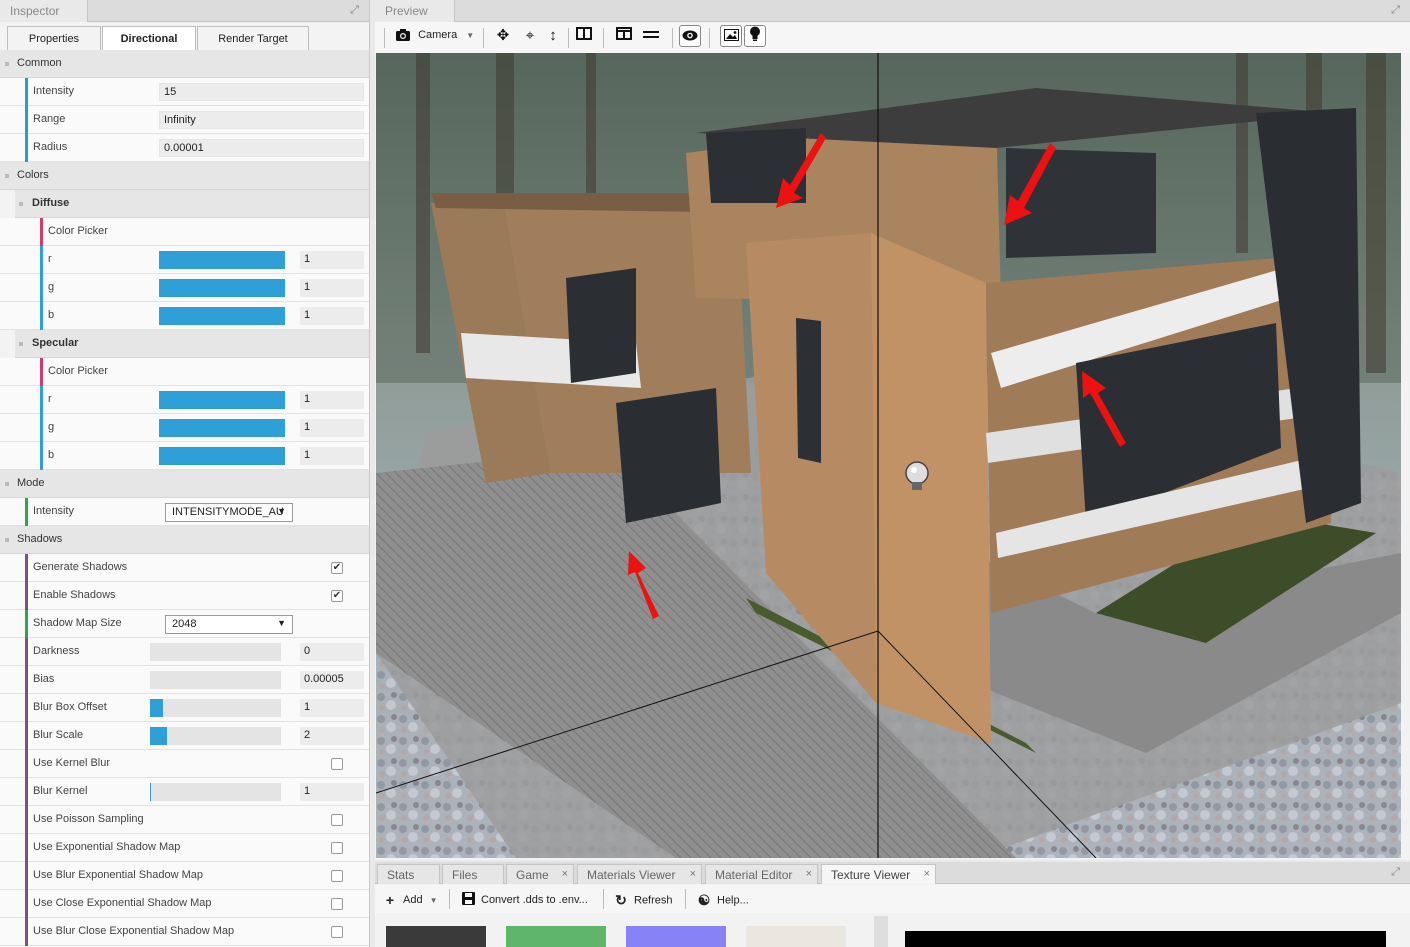 This screenshot has height=947, width=1410. I want to click on tab-stats: Stats, so click(408, 874).